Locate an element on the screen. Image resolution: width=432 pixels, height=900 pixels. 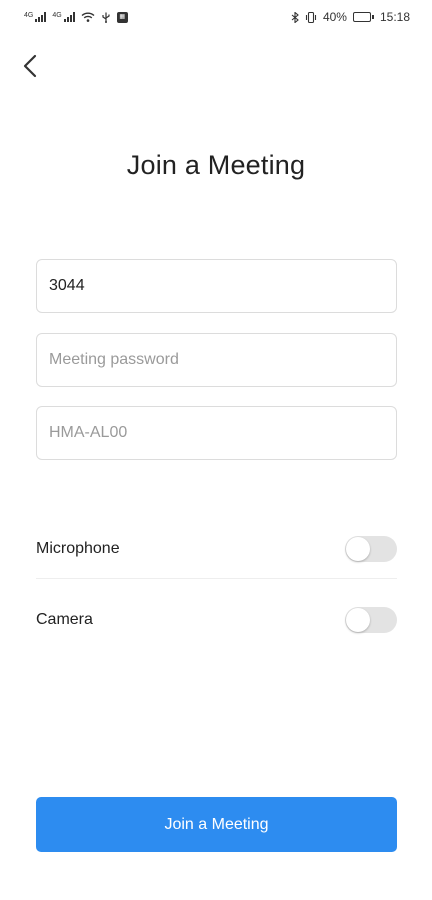
meeting-password-field is located at coordinates (216, 360).